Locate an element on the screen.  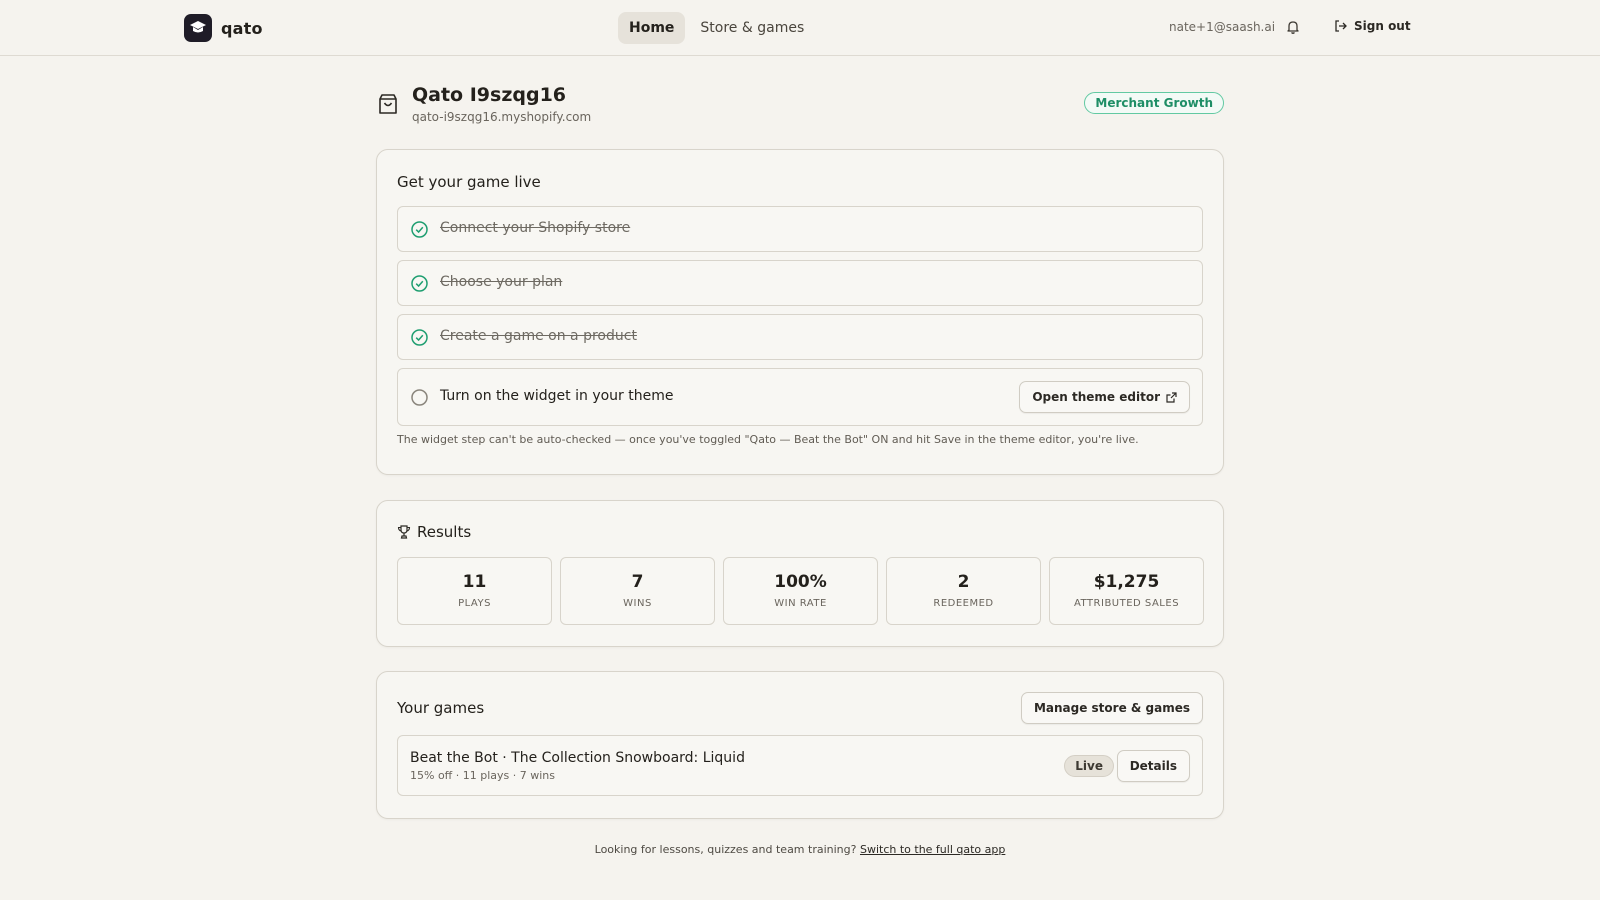
game-meta: 15% off · 11 plays · 7 wins is located at coordinates (482, 775).